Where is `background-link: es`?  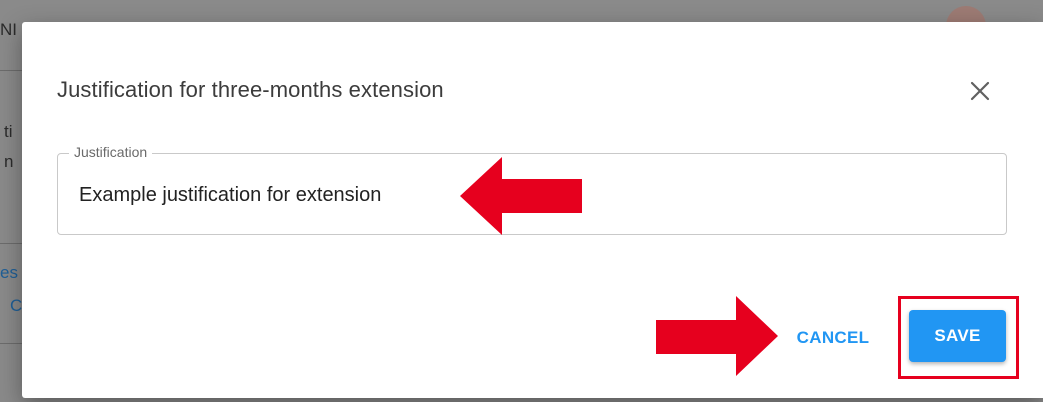 background-link: es is located at coordinates (9, 272).